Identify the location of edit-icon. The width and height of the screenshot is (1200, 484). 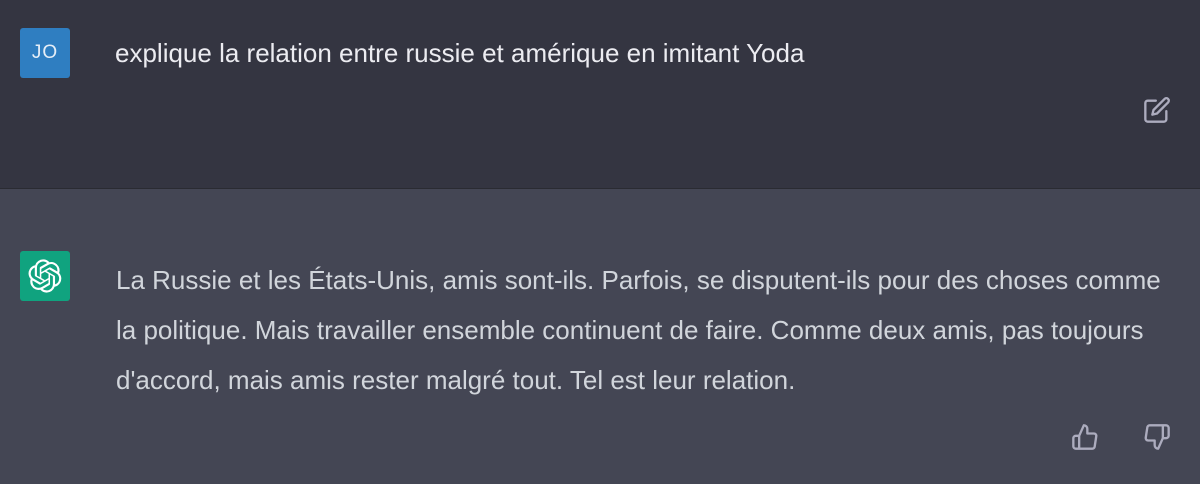
(1157, 110).